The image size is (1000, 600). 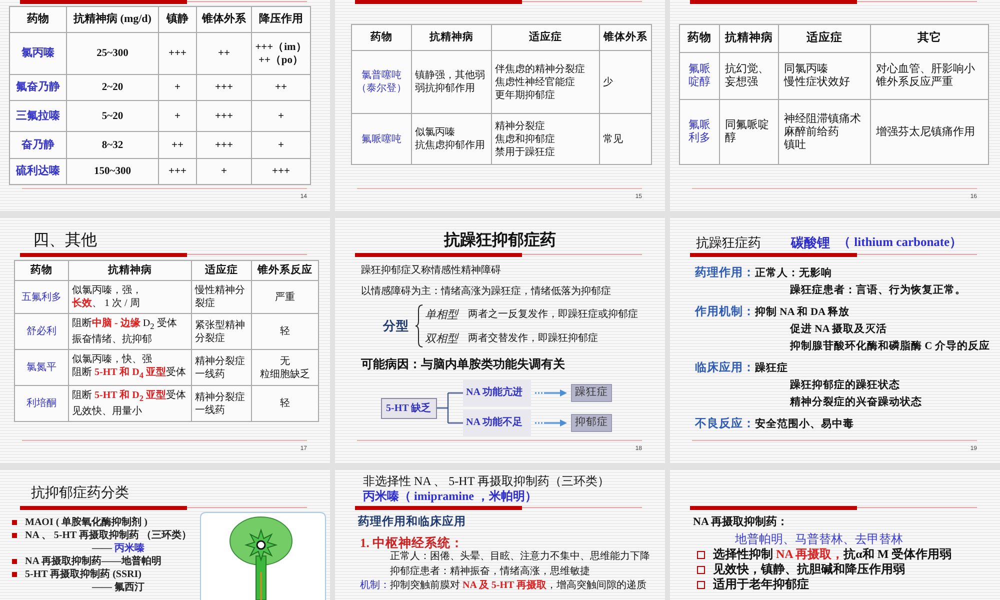 I want to click on table-cell: 利培酮, so click(x=41, y=404).